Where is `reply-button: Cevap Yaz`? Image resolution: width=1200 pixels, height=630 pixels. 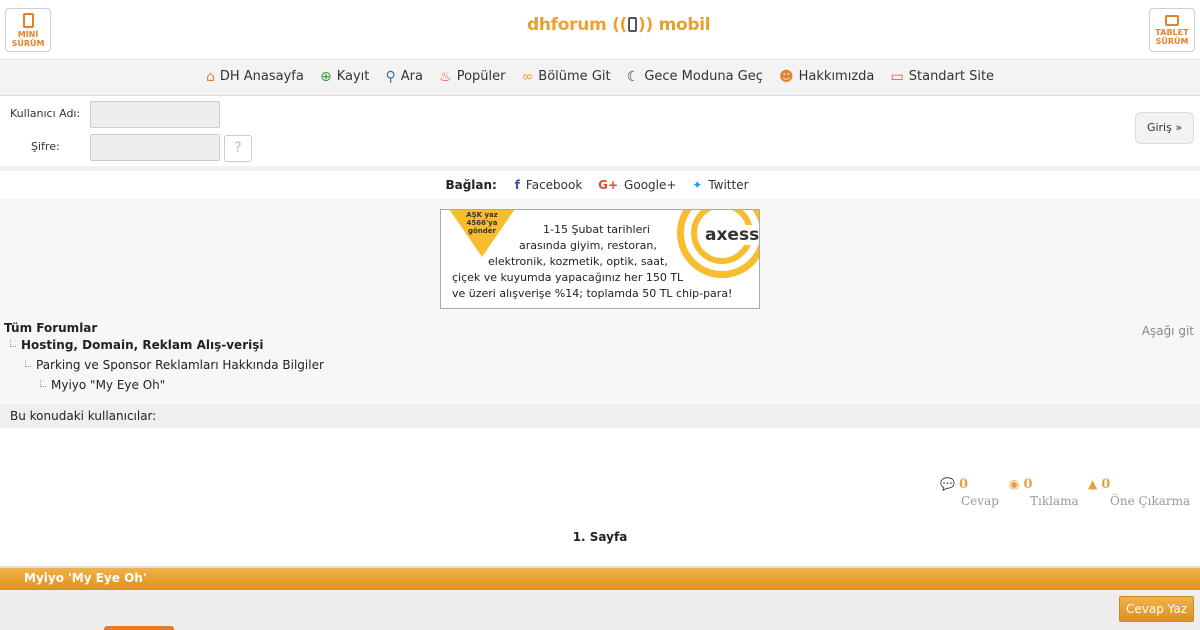
reply-button: Cevap Yaz is located at coordinates (1156, 609).